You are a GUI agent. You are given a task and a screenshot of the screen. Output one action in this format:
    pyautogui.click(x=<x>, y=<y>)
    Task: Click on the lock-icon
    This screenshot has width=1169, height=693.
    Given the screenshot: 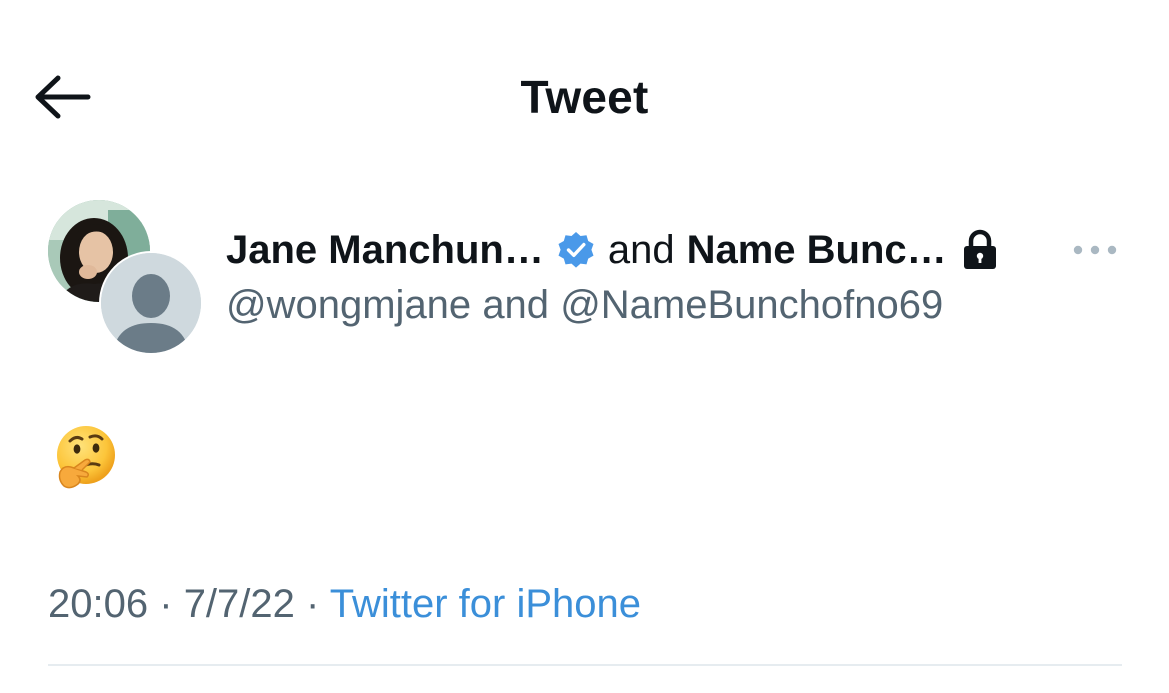 What is the action you would take?
    pyautogui.click(x=980, y=250)
    